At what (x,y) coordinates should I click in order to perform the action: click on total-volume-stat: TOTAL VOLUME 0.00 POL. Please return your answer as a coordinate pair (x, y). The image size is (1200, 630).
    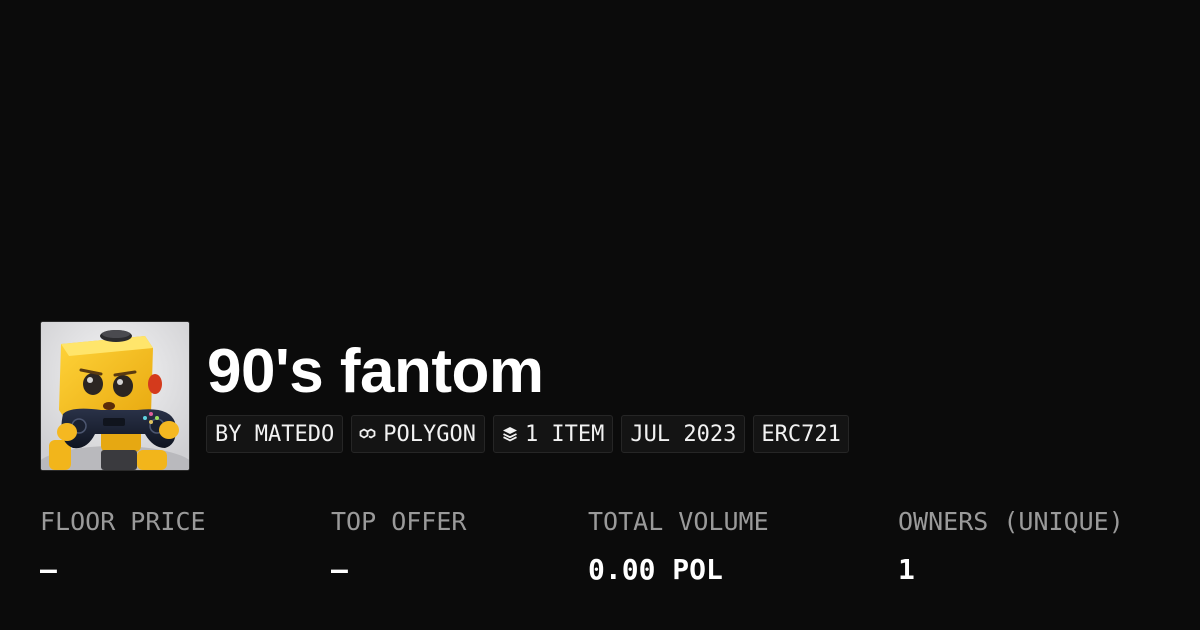
    Looking at the image, I should click on (678, 548).